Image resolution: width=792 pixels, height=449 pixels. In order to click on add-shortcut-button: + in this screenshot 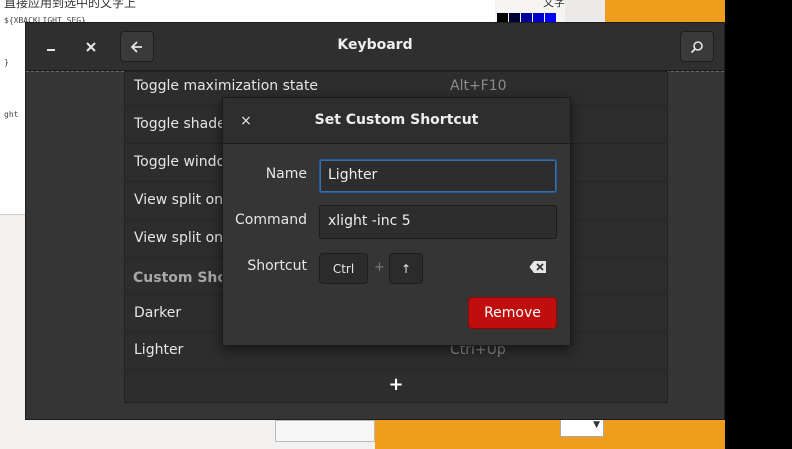, I will do `click(396, 384)`.